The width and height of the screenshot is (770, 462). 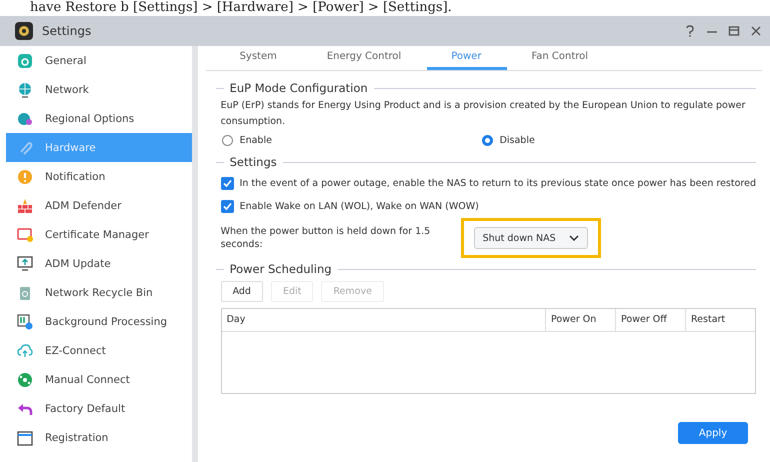 I want to click on exclamation-icon, so click(x=25, y=176).